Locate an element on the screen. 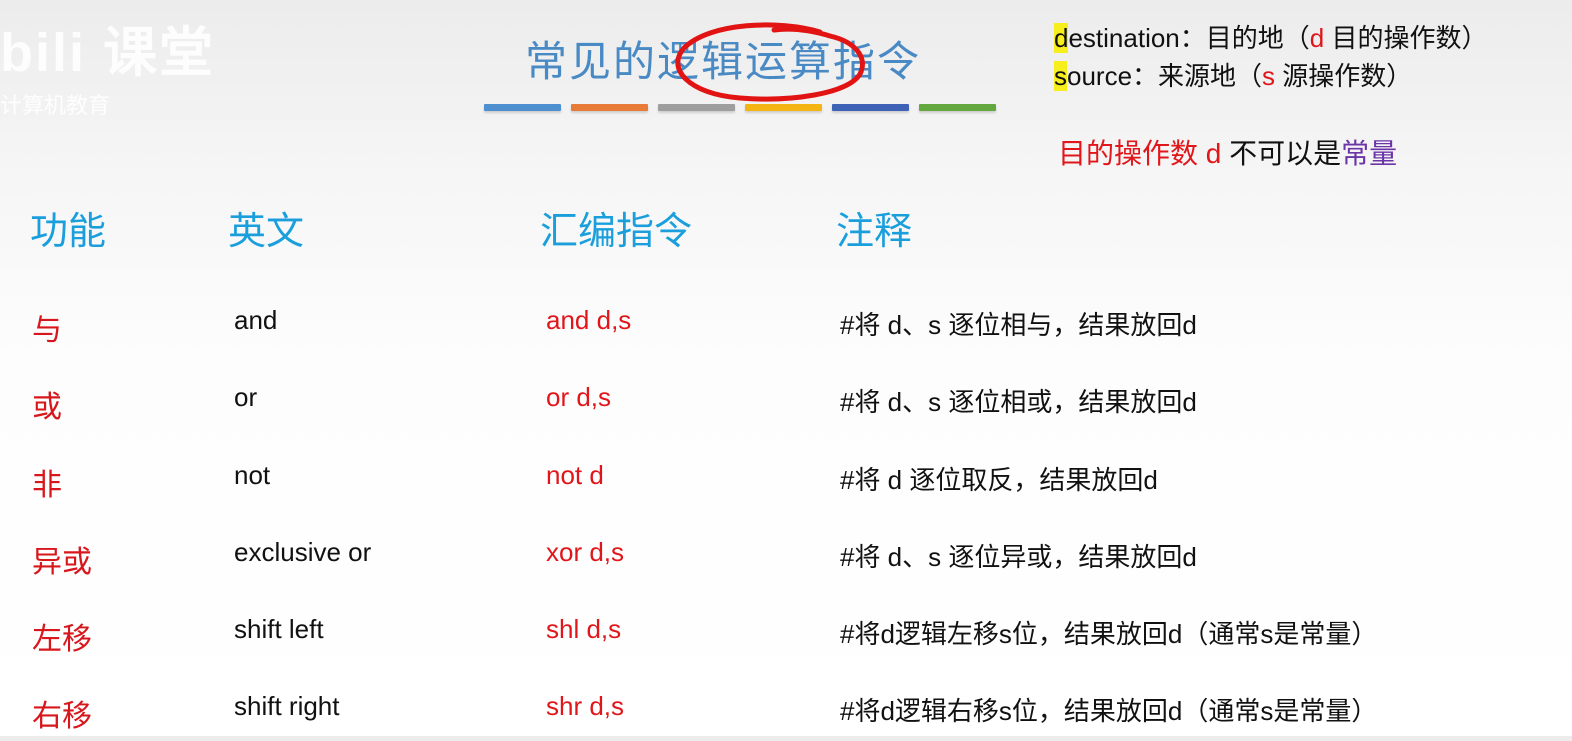  row-assembly: or d,s is located at coordinates (579, 397).